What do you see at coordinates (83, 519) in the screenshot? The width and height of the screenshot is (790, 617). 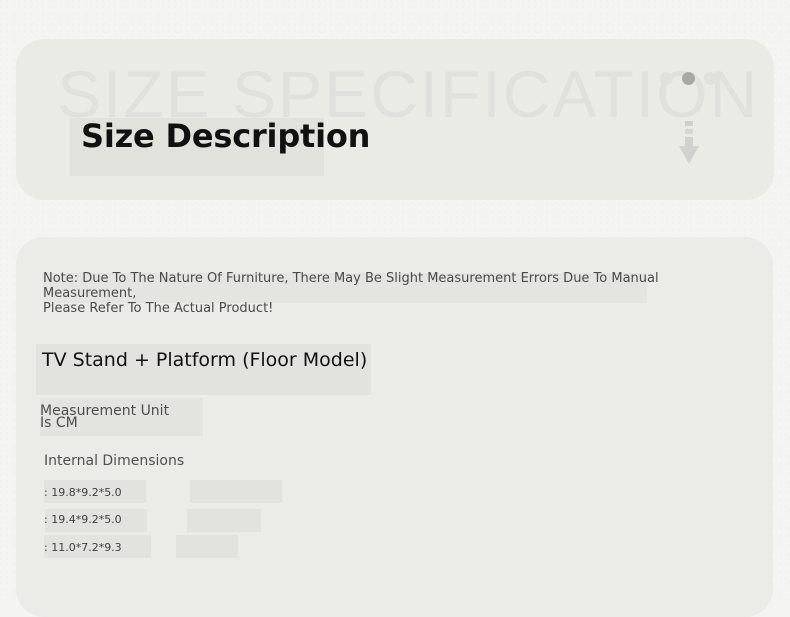 I see `dimension-row: : 19.4*9.2*5.0` at bounding box center [83, 519].